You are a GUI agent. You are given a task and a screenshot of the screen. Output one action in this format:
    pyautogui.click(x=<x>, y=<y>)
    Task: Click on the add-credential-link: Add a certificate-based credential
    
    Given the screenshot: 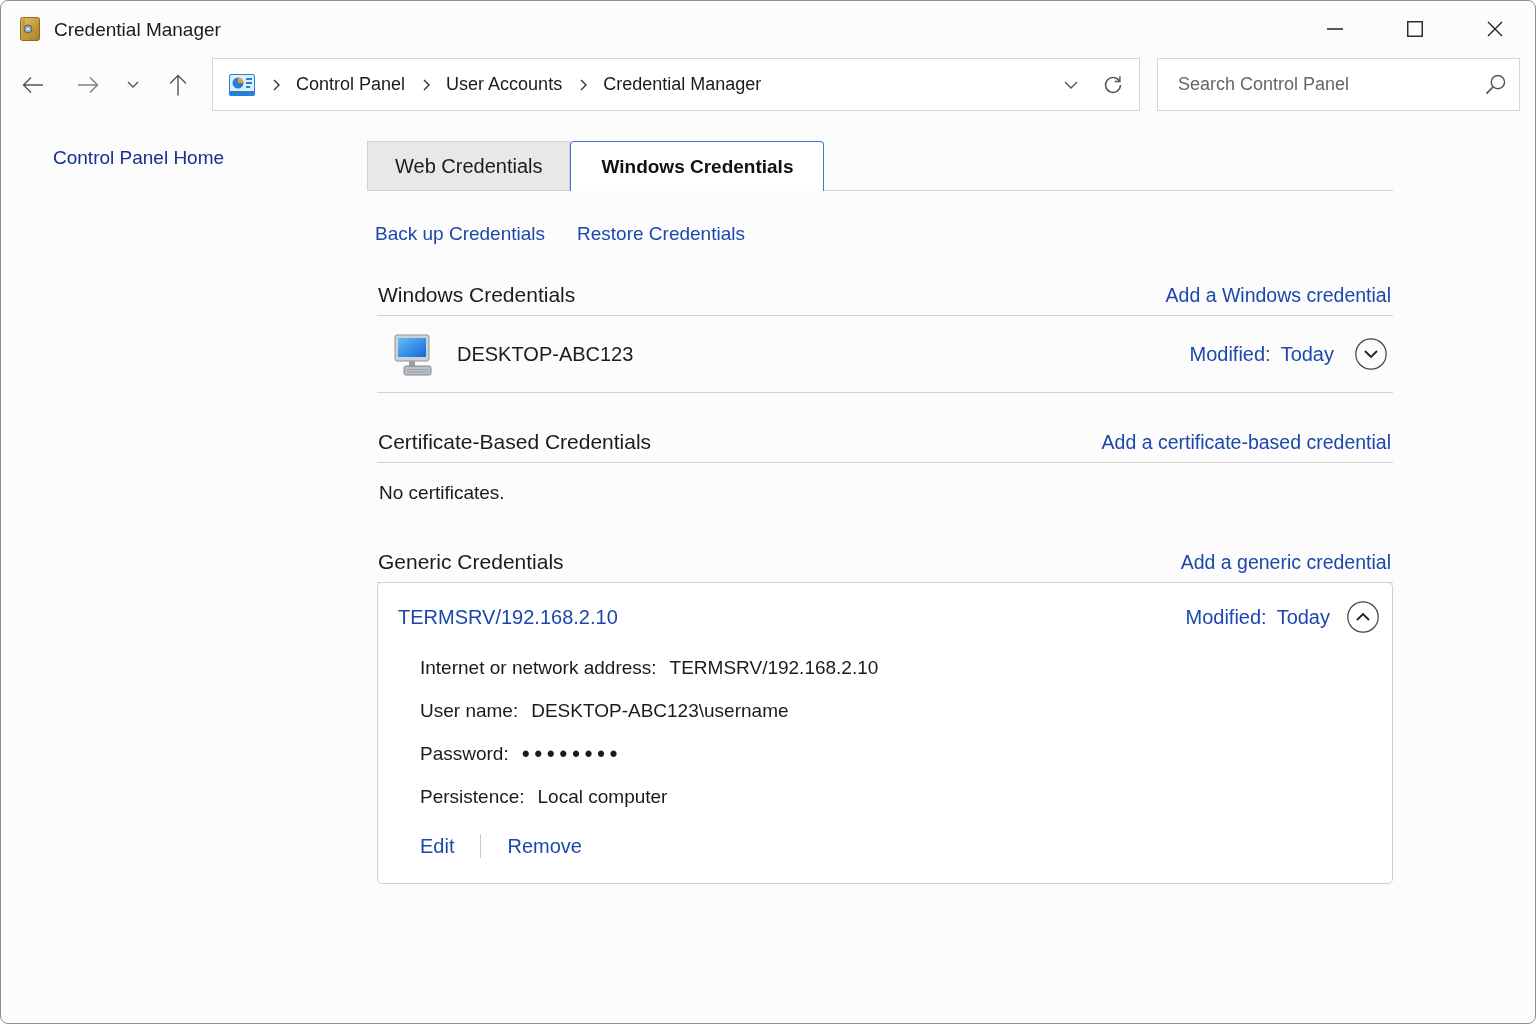 What is the action you would take?
    pyautogui.click(x=1246, y=442)
    